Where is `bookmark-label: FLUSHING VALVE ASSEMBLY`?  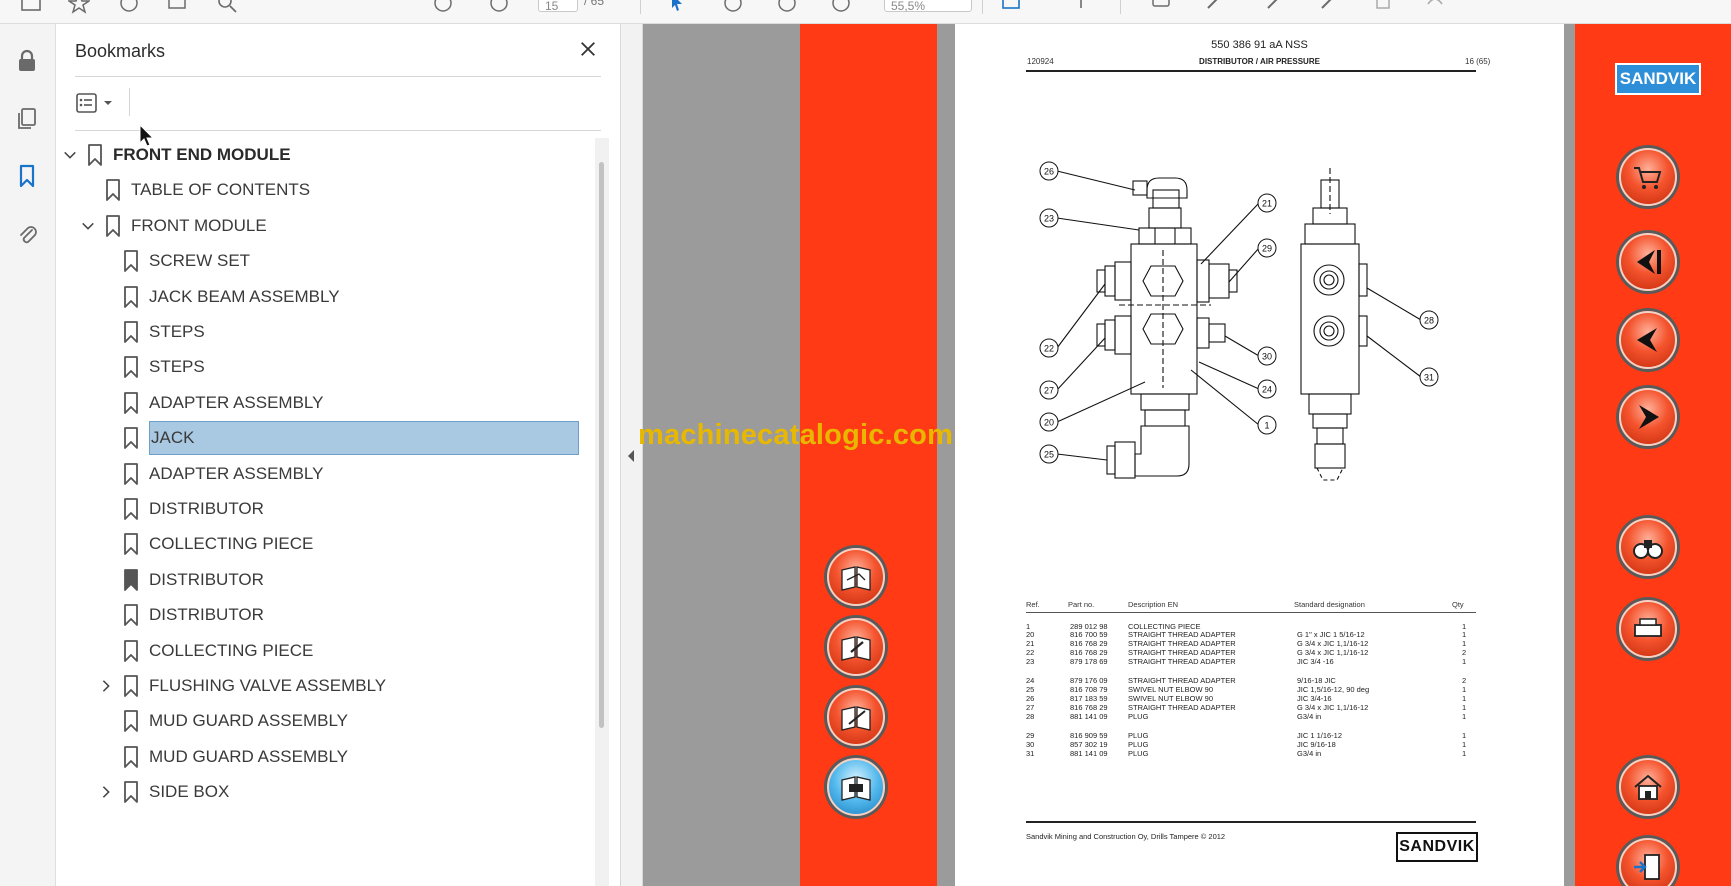
bookmark-label: FLUSHING VALVE ASSEMBLY is located at coordinates (268, 685).